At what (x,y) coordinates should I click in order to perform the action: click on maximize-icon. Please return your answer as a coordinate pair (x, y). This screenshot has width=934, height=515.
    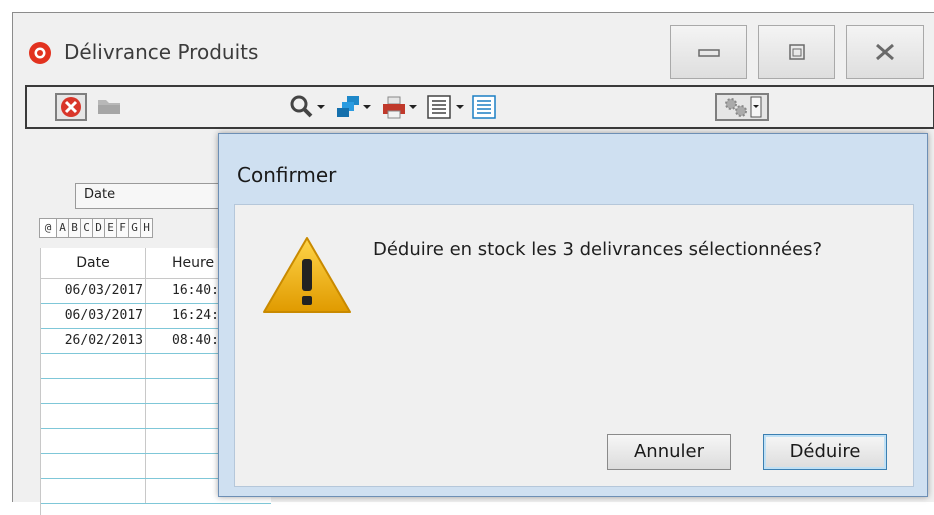
    Looking at the image, I should click on (796, 52).